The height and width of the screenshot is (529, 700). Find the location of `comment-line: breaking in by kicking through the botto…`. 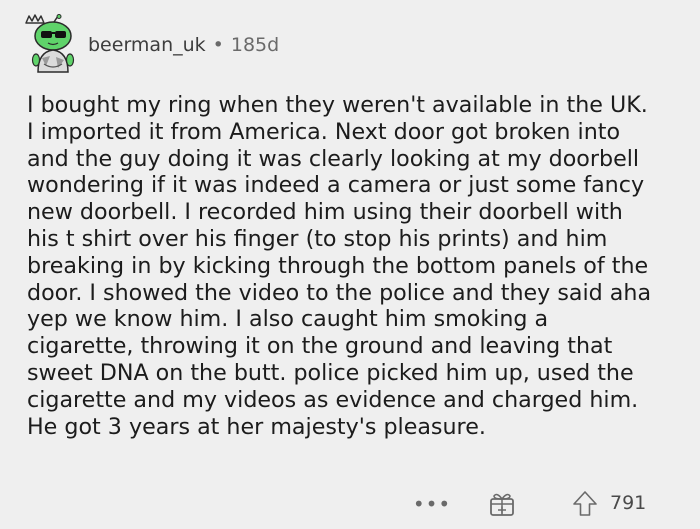

comment-line: breaking in by kicking through the botto… is located at coordinates (338, 265).